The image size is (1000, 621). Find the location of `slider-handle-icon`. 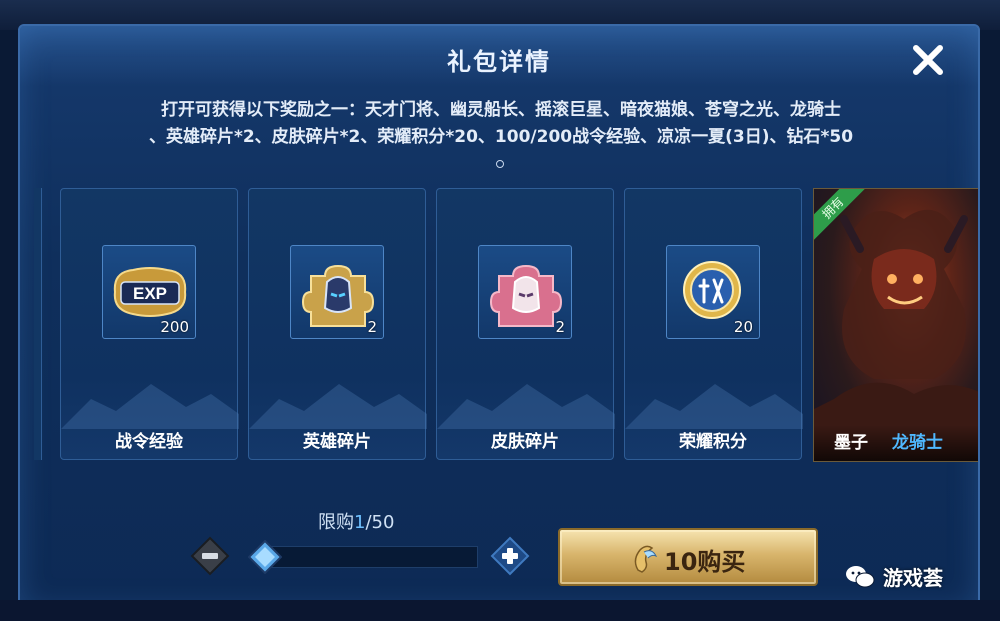

slider-handle-icon is located at coordinates (265, 557).